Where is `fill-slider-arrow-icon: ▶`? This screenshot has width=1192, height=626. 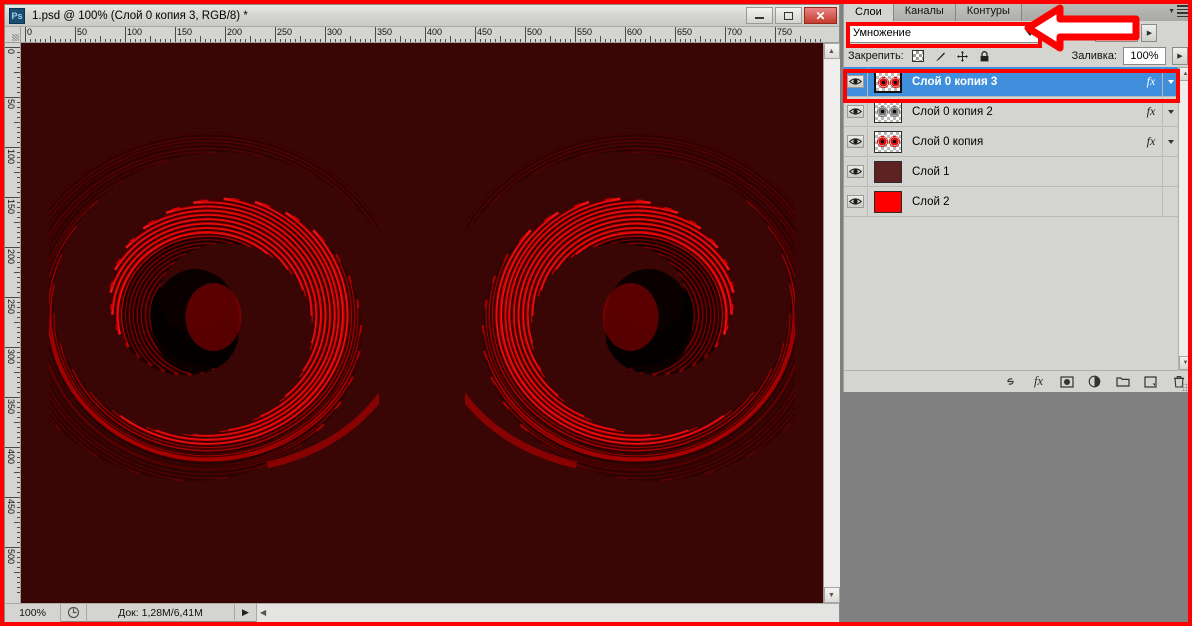
fill-slider-arrow-icon: ▶ is located at coordinates (1180, 56).